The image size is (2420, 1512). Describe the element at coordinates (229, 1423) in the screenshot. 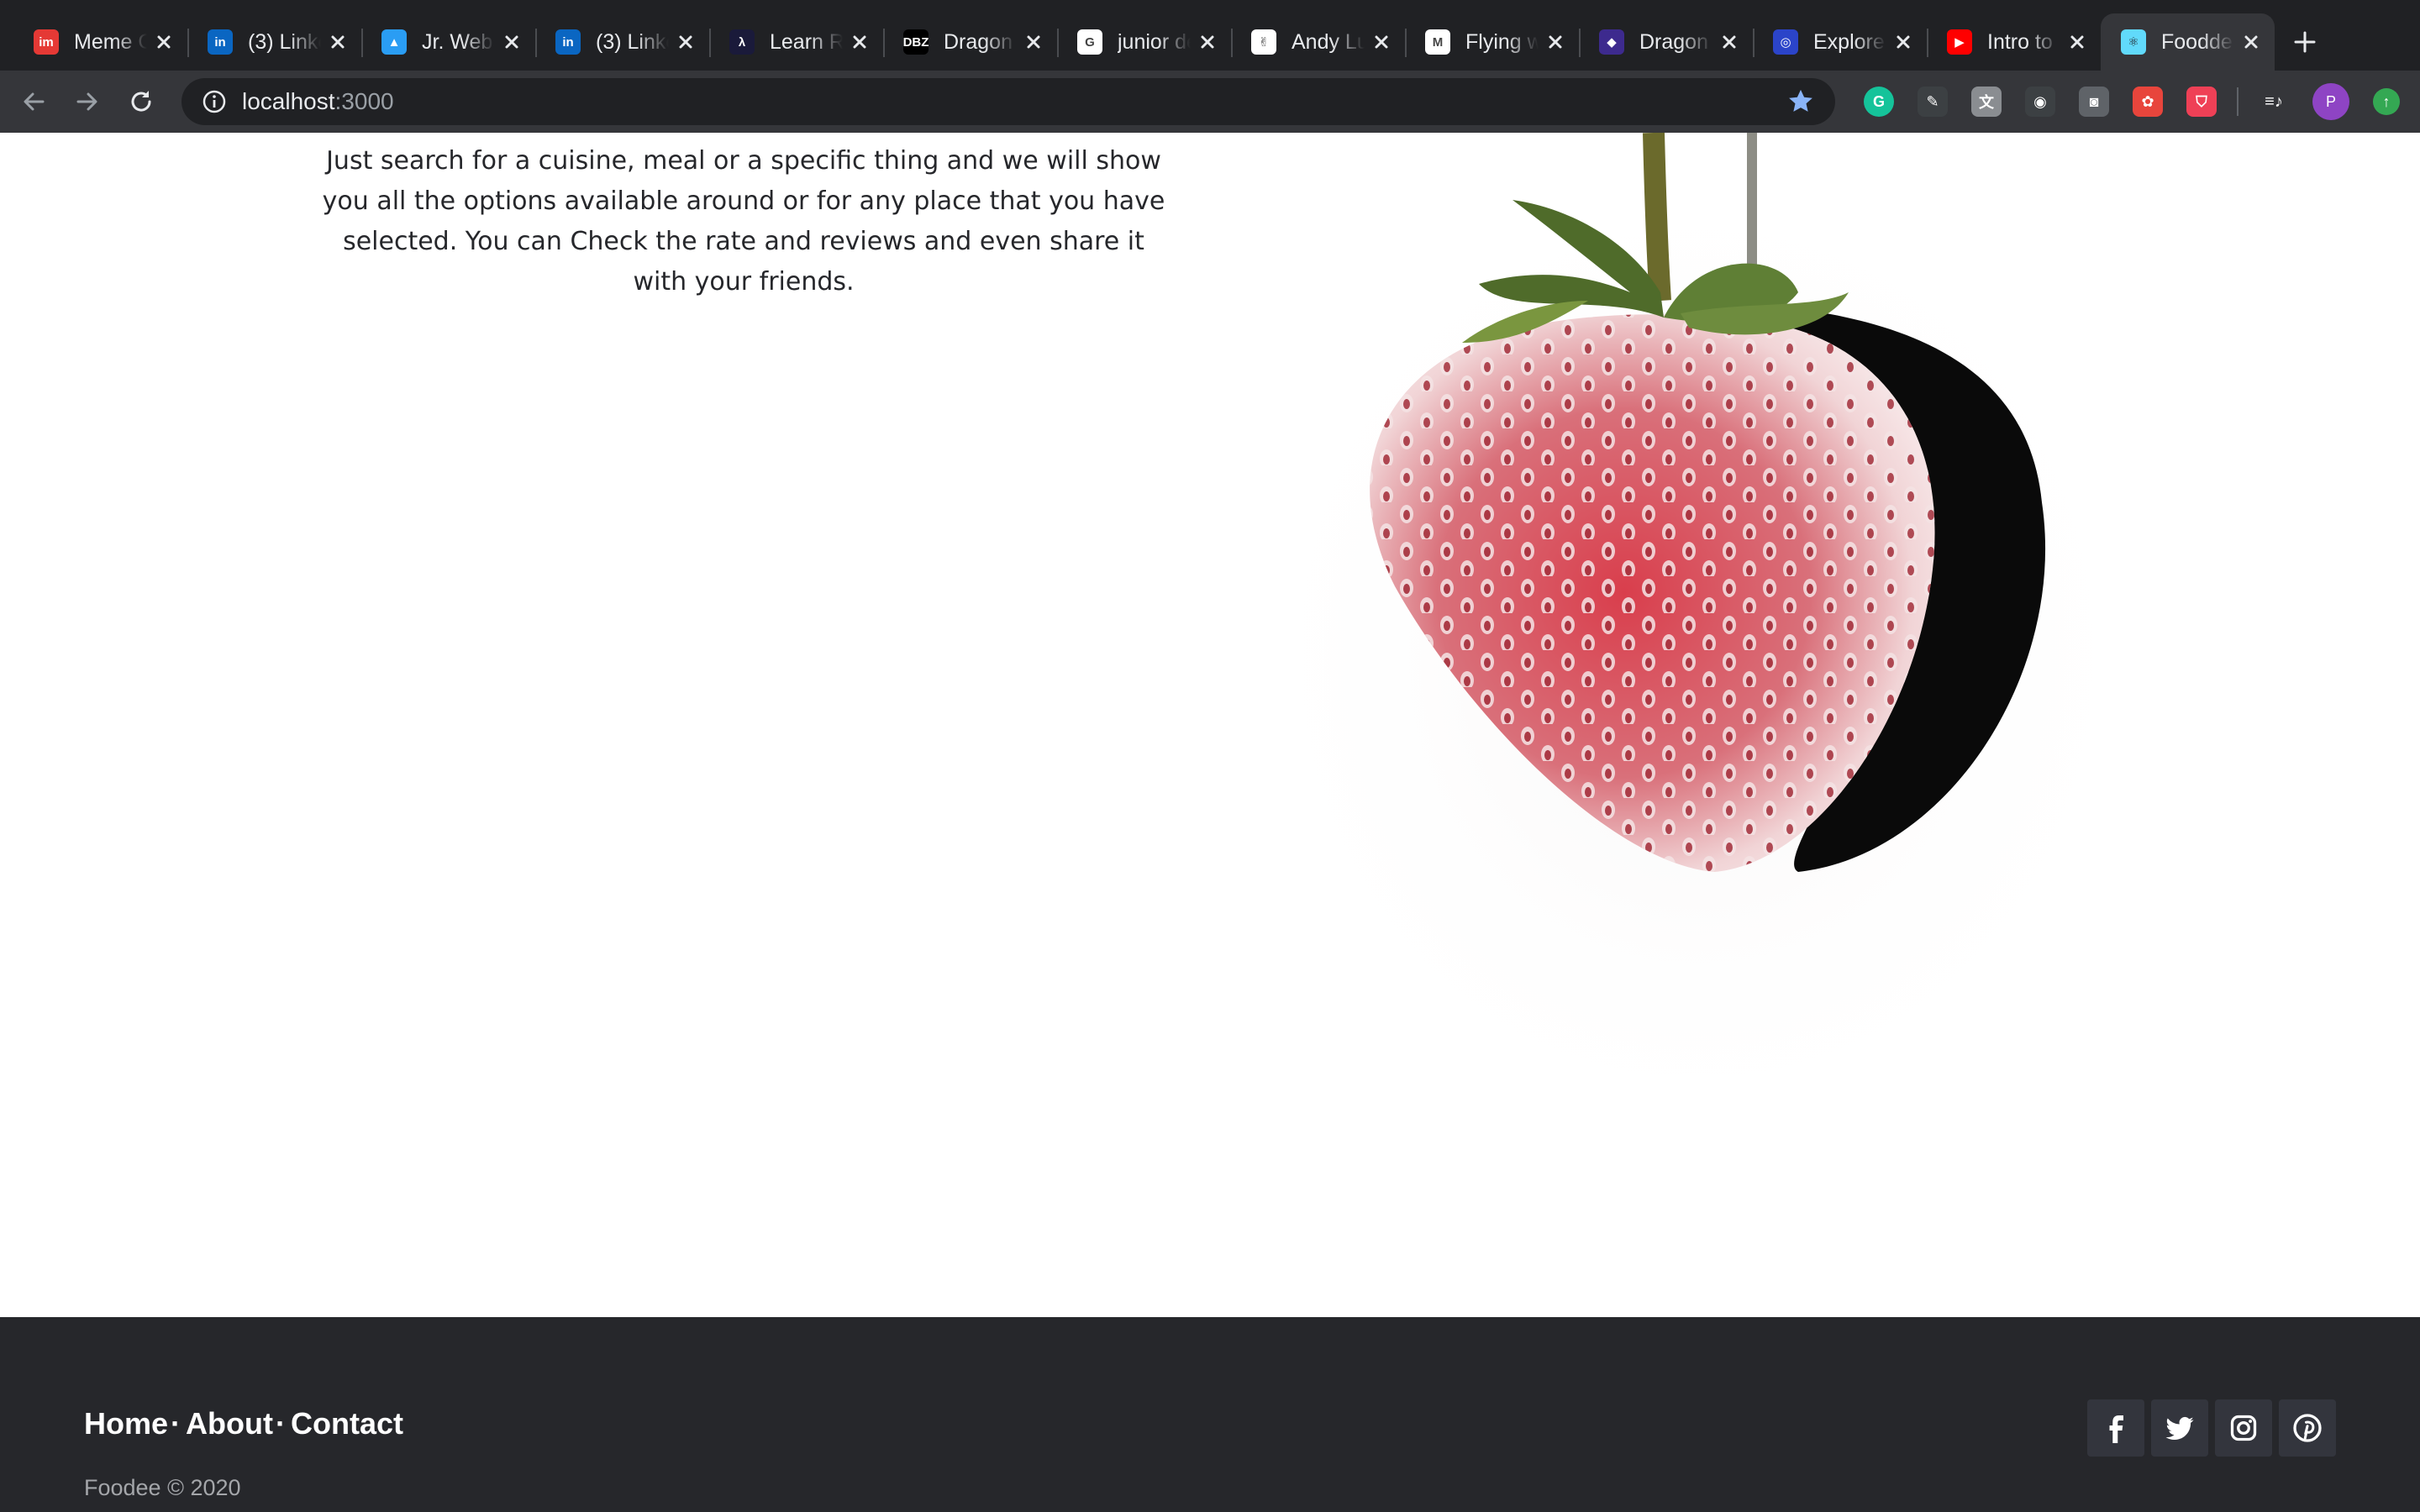

I see `footer-link-about: About` at that location.